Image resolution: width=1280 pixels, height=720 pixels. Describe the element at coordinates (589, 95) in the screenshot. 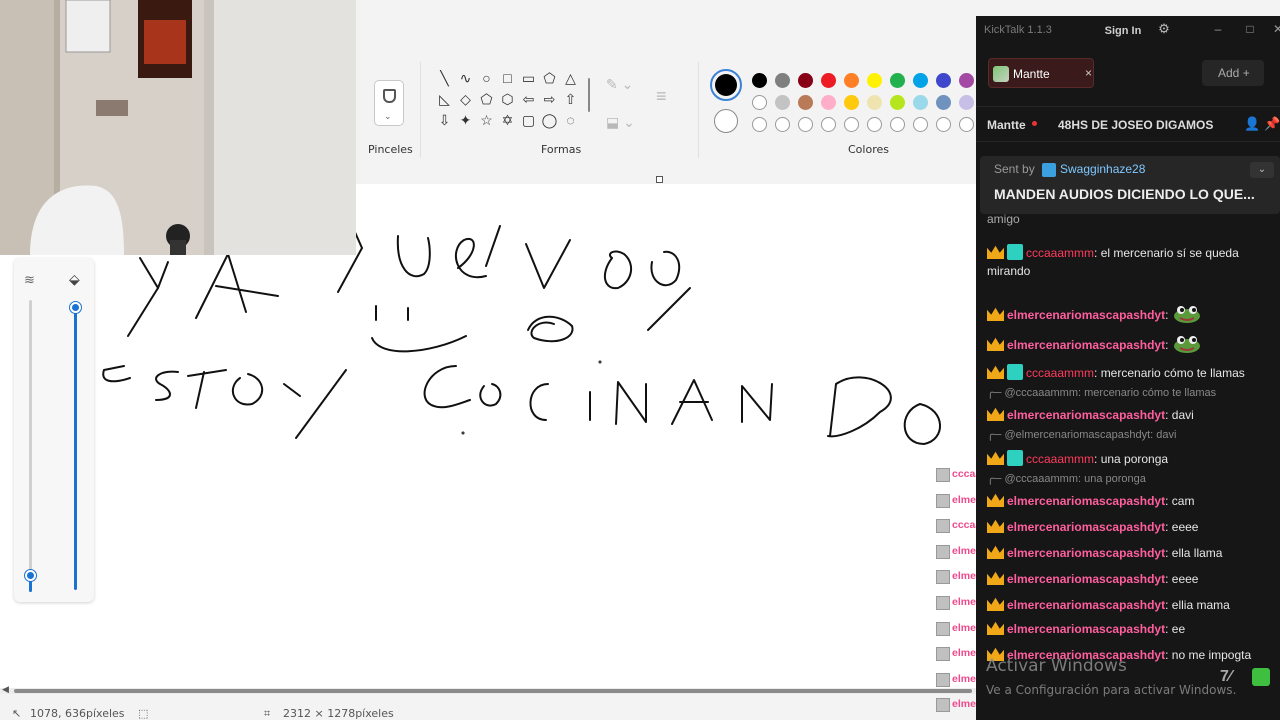

I see `shapes-scrollbar` at that location.